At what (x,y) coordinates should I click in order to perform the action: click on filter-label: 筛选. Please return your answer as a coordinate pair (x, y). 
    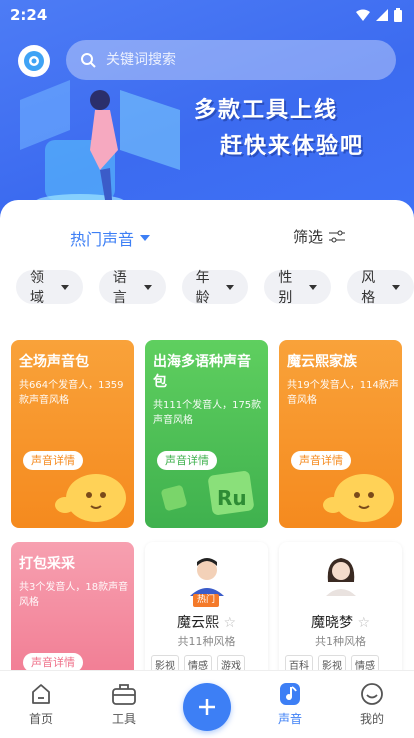
    Looking at the image, I should click on (308, 237).